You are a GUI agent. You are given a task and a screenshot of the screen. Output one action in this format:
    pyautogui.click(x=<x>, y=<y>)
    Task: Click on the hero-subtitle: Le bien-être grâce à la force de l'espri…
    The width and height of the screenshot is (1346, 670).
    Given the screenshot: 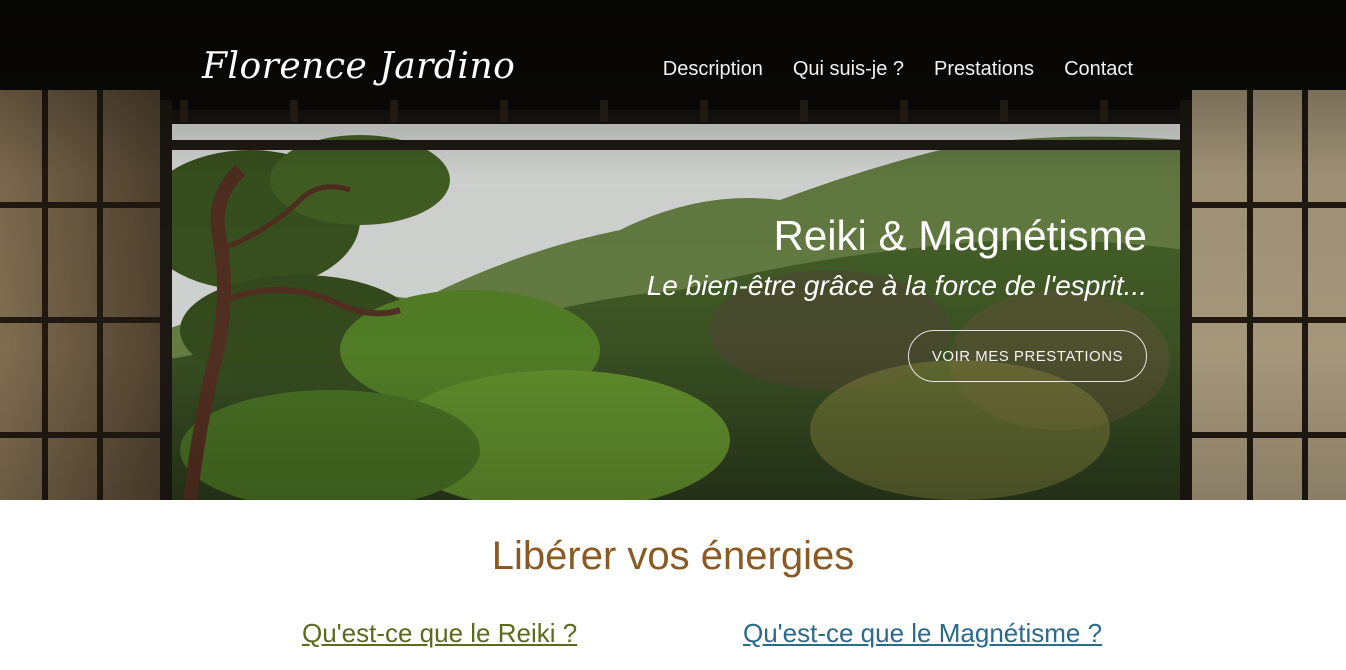 What is the action you would take?
    pyautogui.click(x=896, y=285)
    